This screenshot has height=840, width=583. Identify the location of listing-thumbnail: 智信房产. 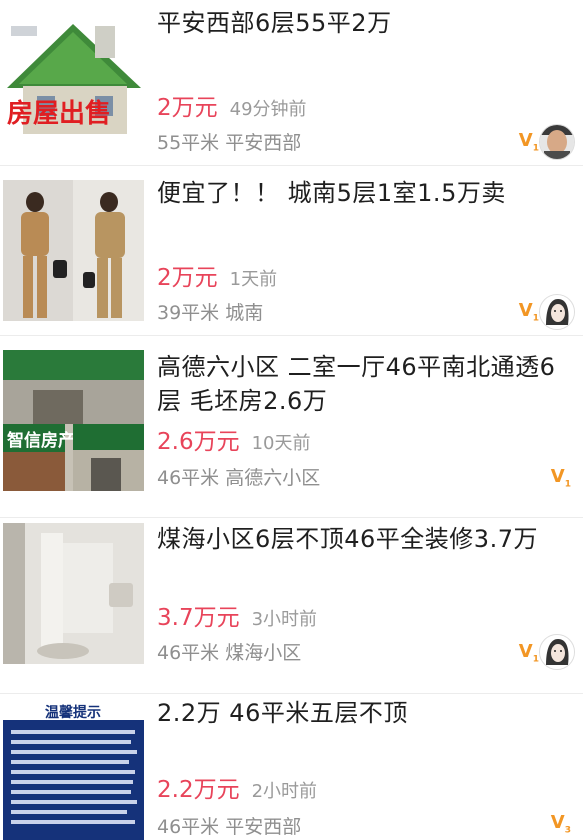
(73, 420).